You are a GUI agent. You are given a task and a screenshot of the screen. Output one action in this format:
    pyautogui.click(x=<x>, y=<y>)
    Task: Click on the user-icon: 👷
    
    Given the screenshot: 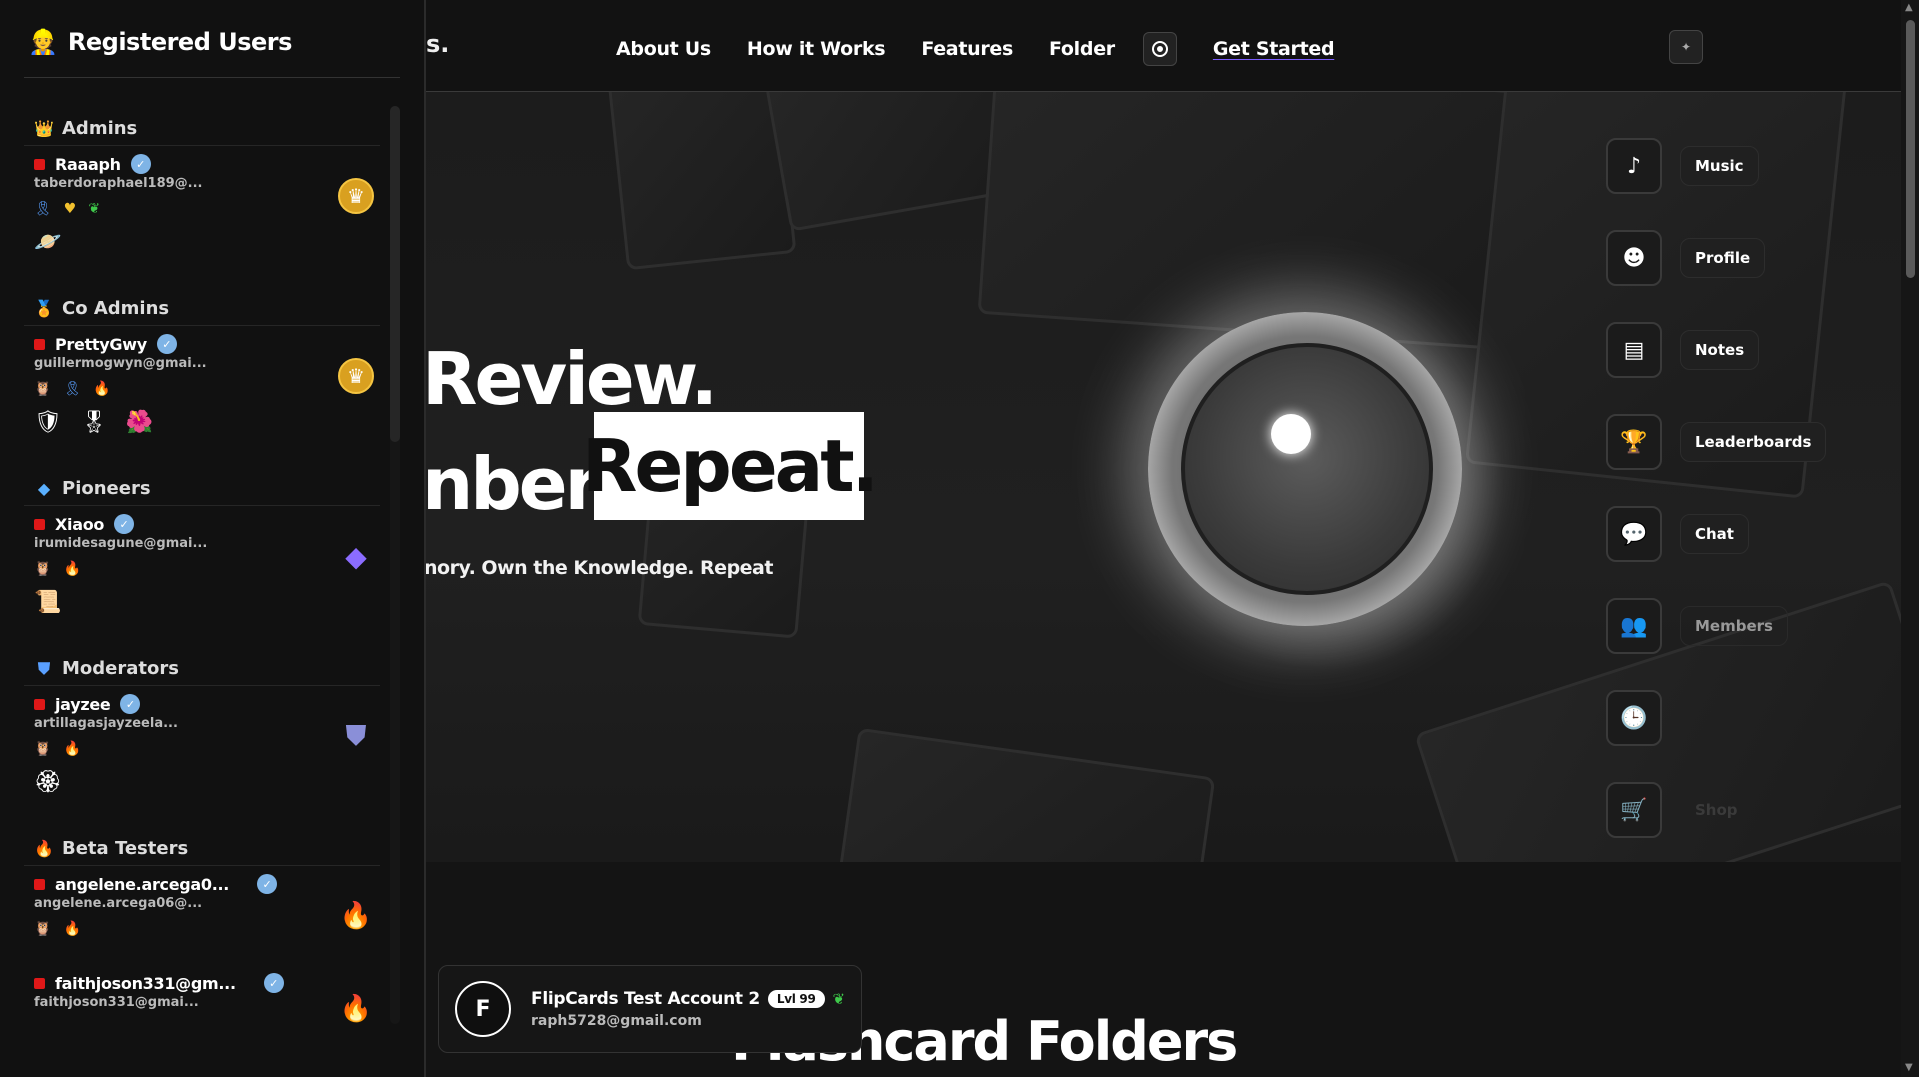 What is the action you would take?
    pyautogui.click(x=43, y=42)
    